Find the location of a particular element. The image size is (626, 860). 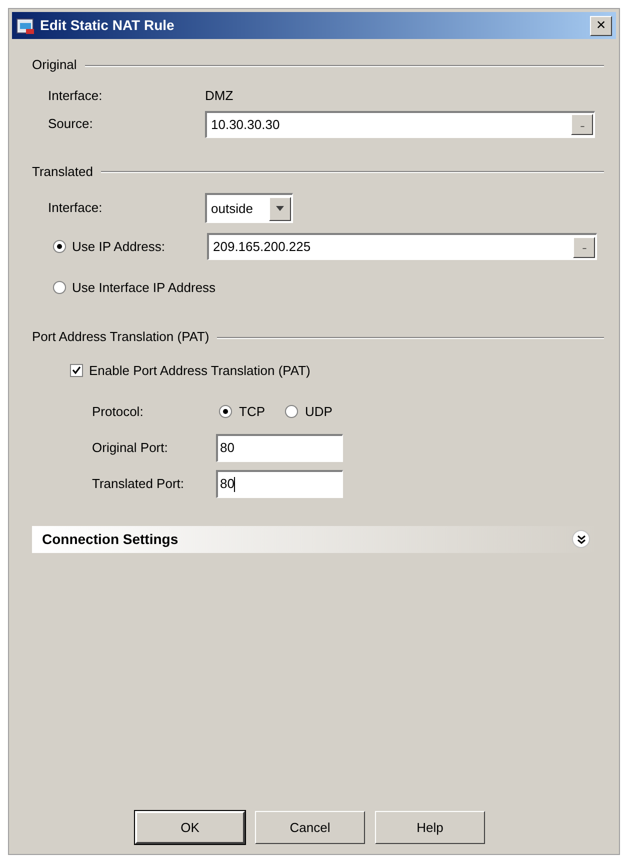

section-heading: Port Address Translation (PAT) is located at coordinates (121, 337).